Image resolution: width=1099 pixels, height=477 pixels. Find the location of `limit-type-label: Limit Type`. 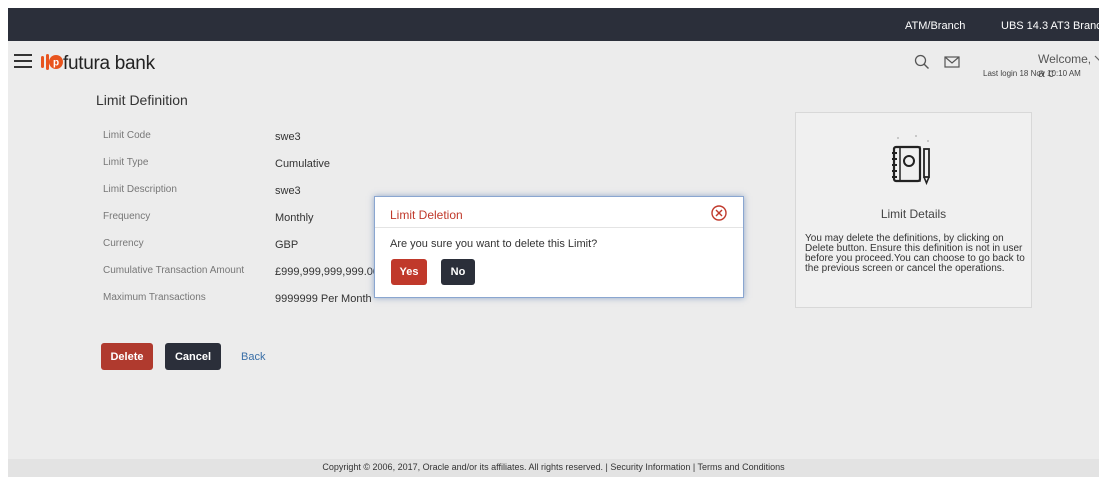

limit-type-label: Limit Type is located at coordinates (126, 162).